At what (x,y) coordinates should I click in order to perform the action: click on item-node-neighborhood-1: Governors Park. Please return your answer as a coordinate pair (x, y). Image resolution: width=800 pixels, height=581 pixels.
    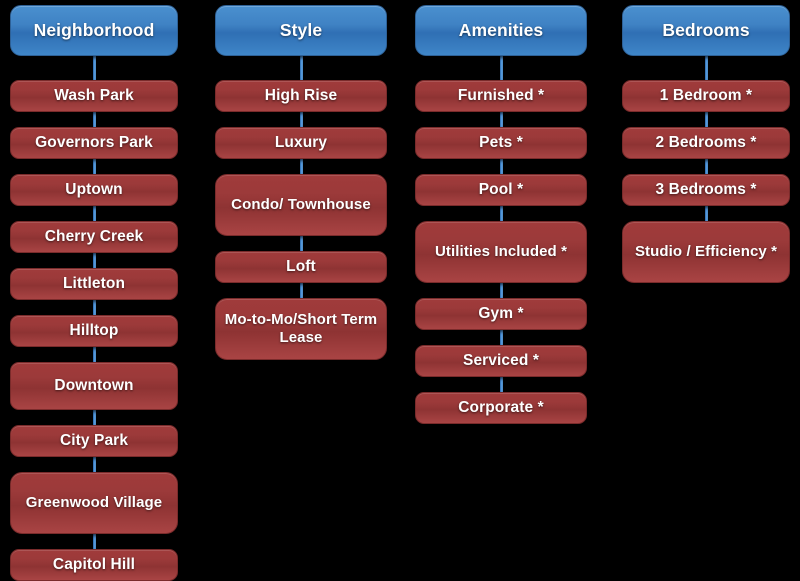
    Looking at the image, I should click on (94, 143).